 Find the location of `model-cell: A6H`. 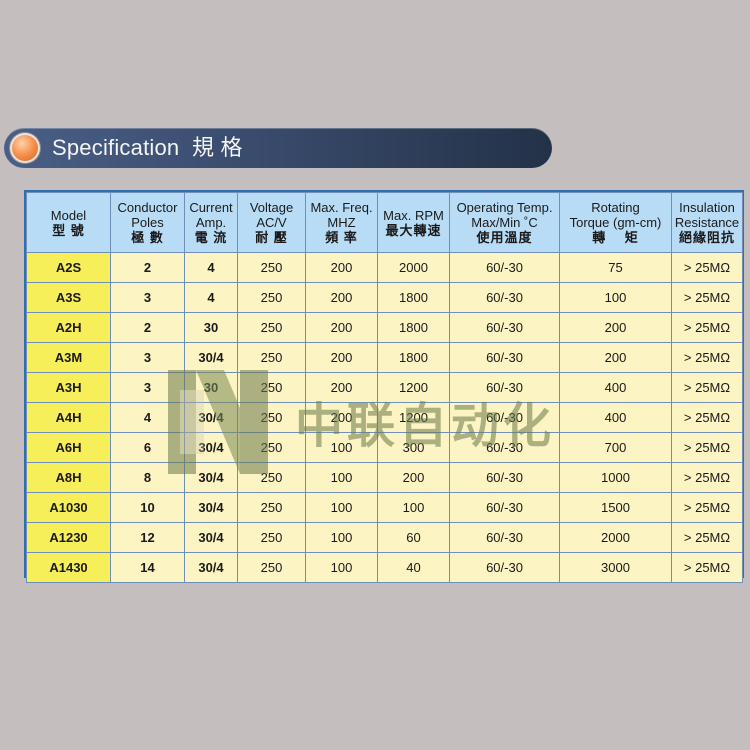

model-cell: A6H is located at coordinates (68, 447).